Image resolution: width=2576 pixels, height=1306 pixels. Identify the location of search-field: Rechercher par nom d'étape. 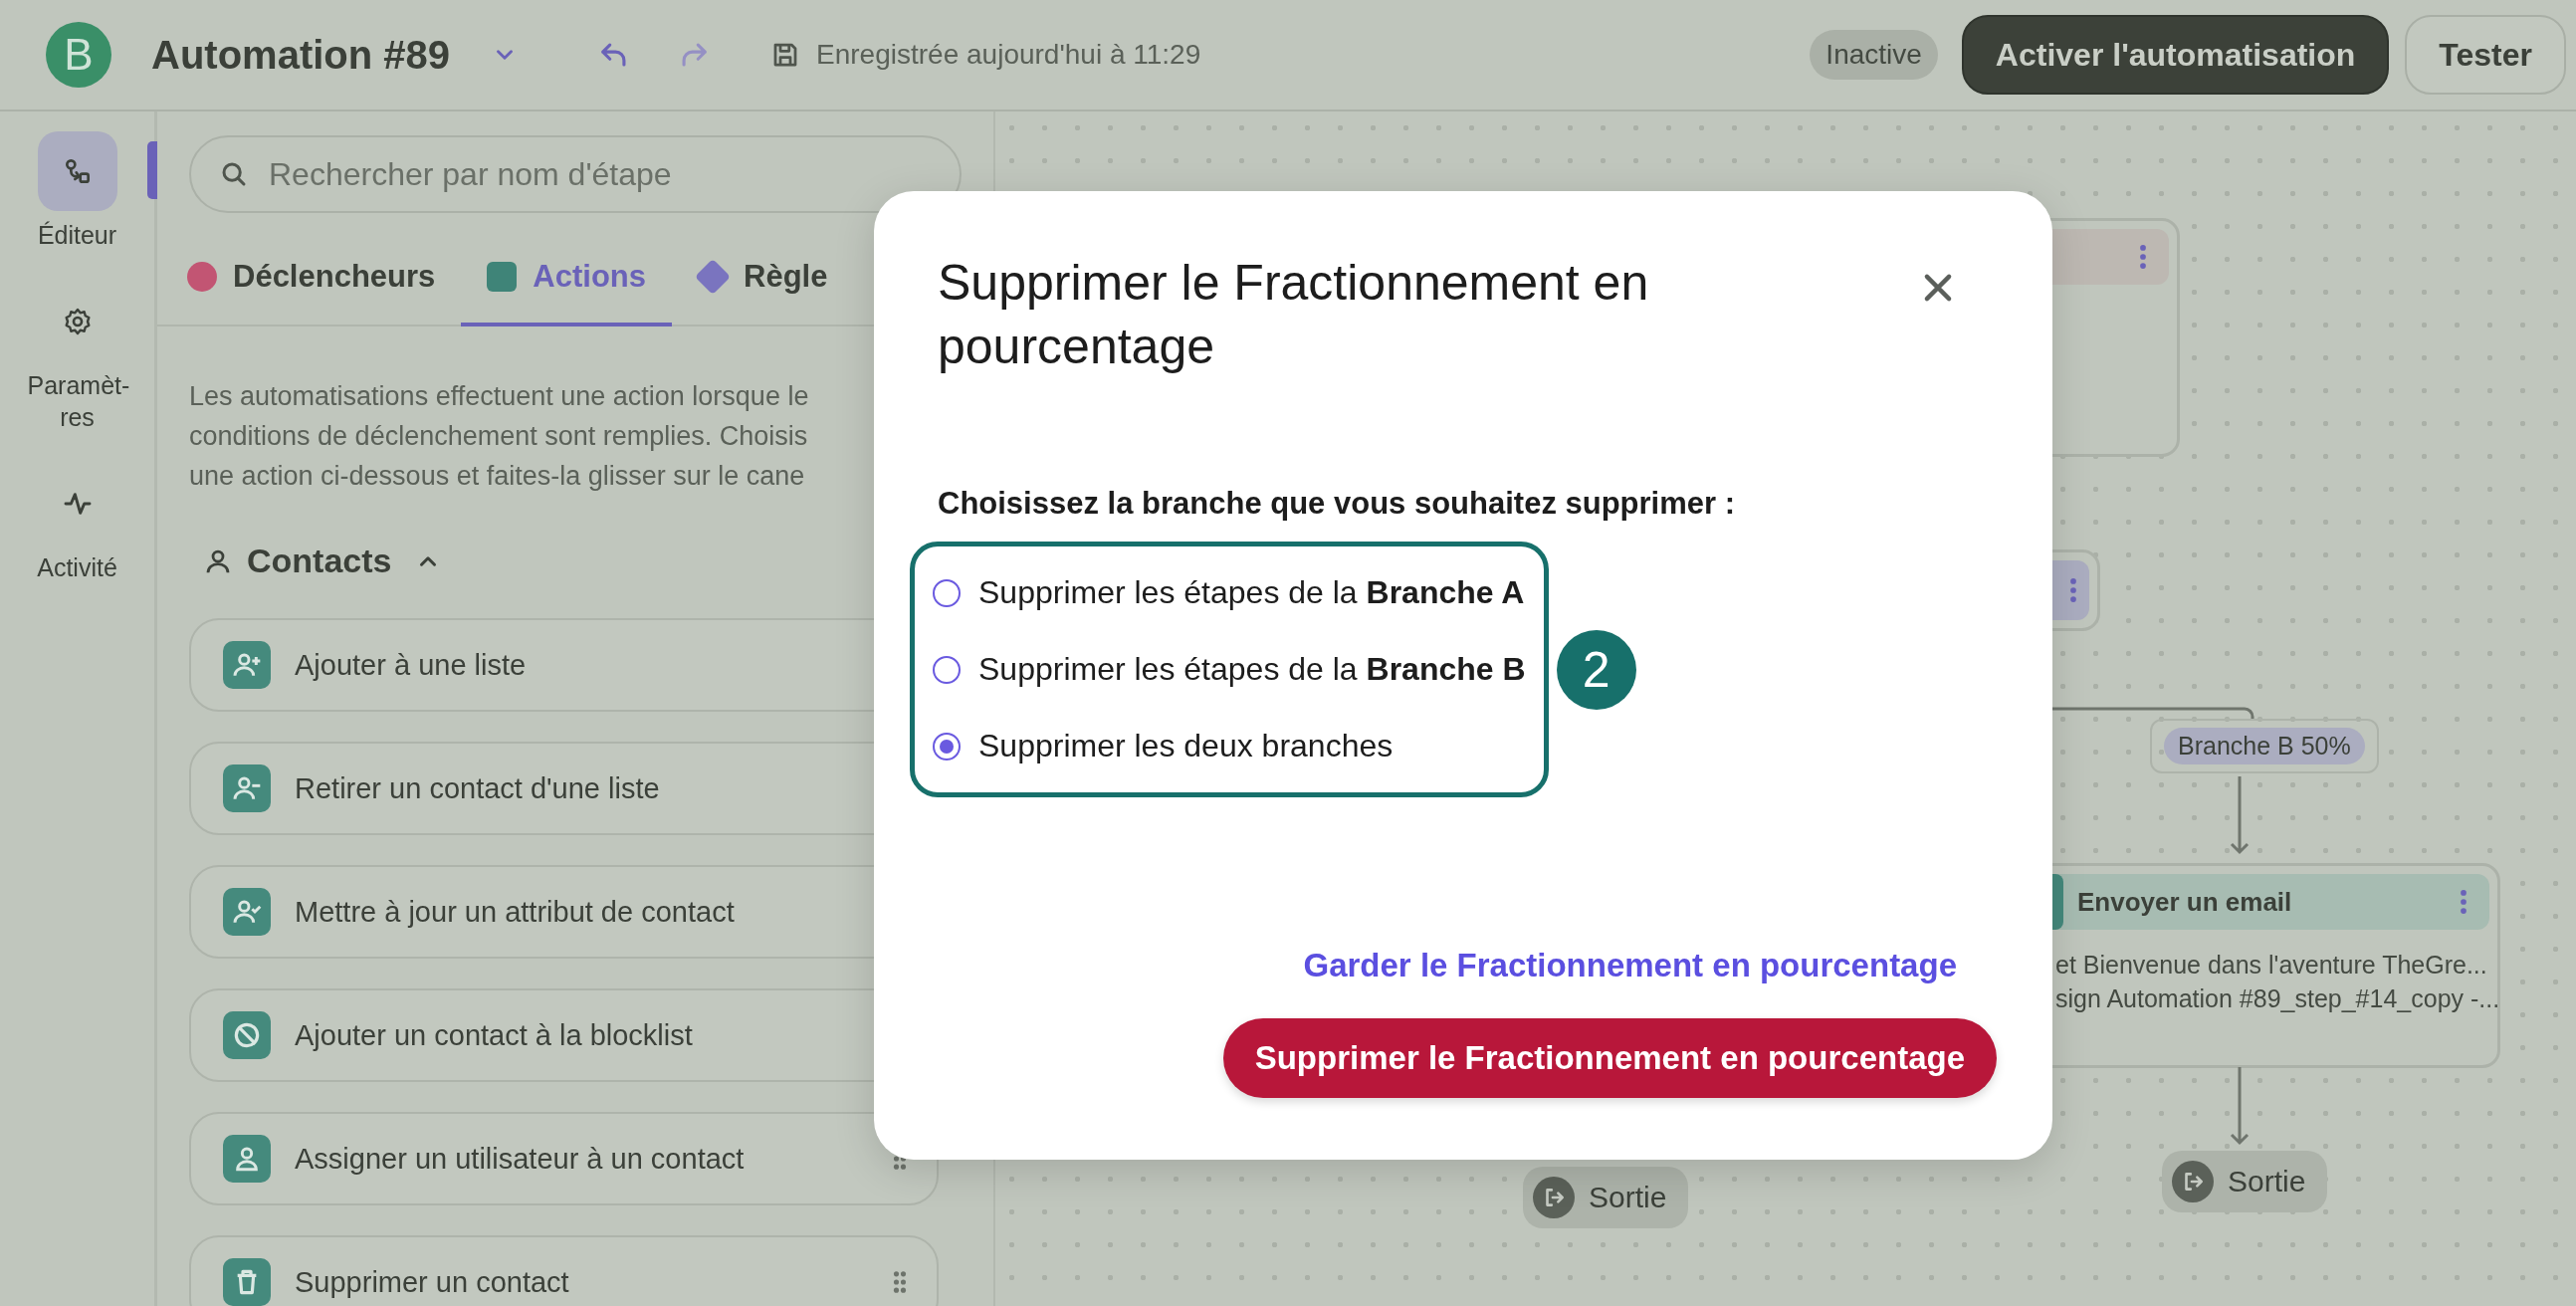
(575, 174).